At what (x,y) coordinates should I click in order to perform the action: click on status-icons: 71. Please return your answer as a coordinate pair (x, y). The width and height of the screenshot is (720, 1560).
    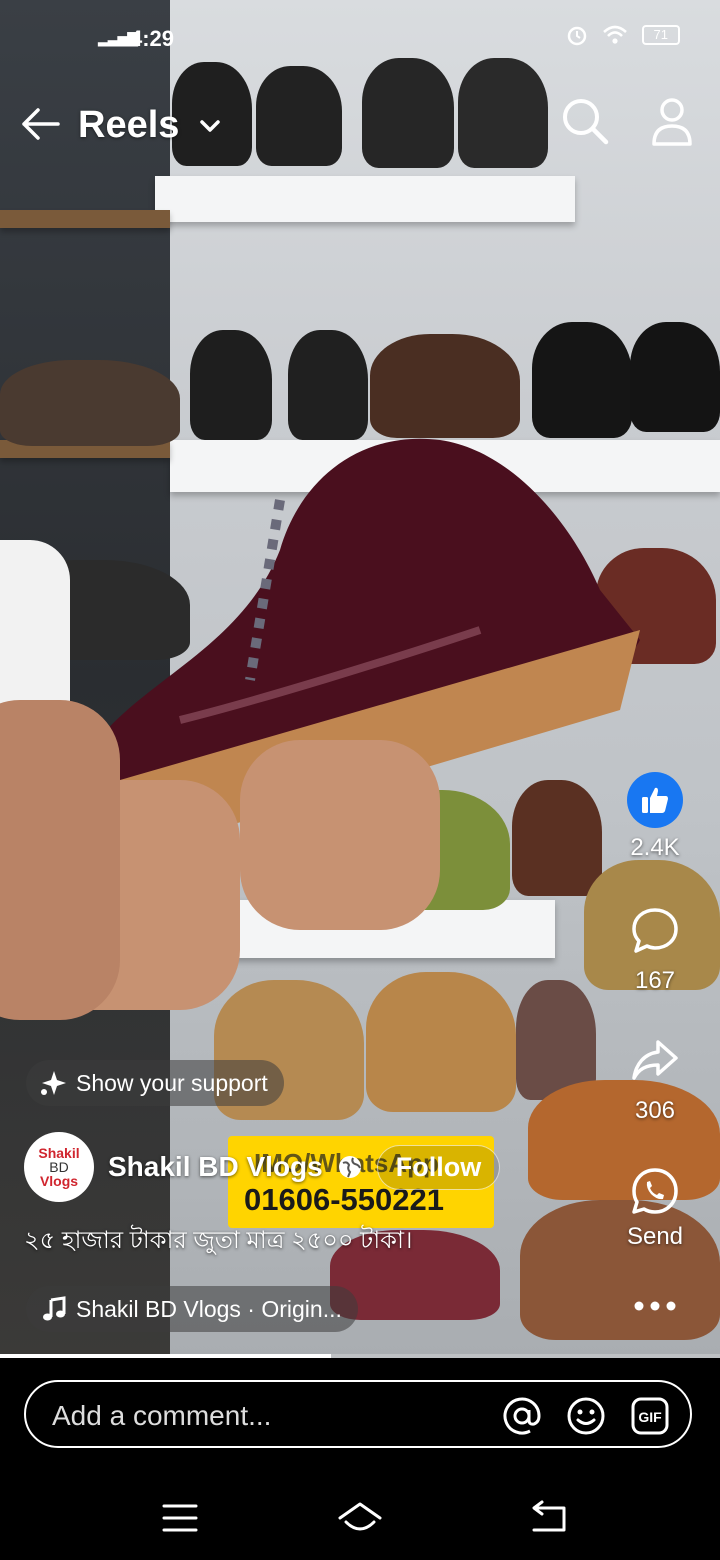
    Looking at the image, I should click on (623, 35).